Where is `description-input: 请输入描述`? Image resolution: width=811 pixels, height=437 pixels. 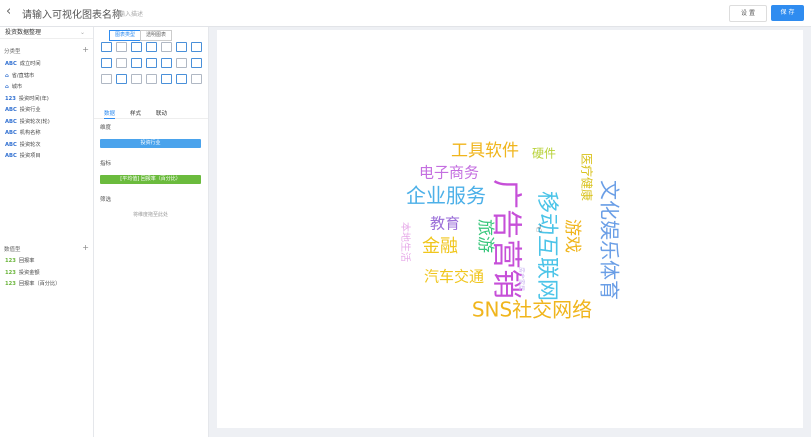 description-input: 请输入描述 is located at coordinates (128, 13).